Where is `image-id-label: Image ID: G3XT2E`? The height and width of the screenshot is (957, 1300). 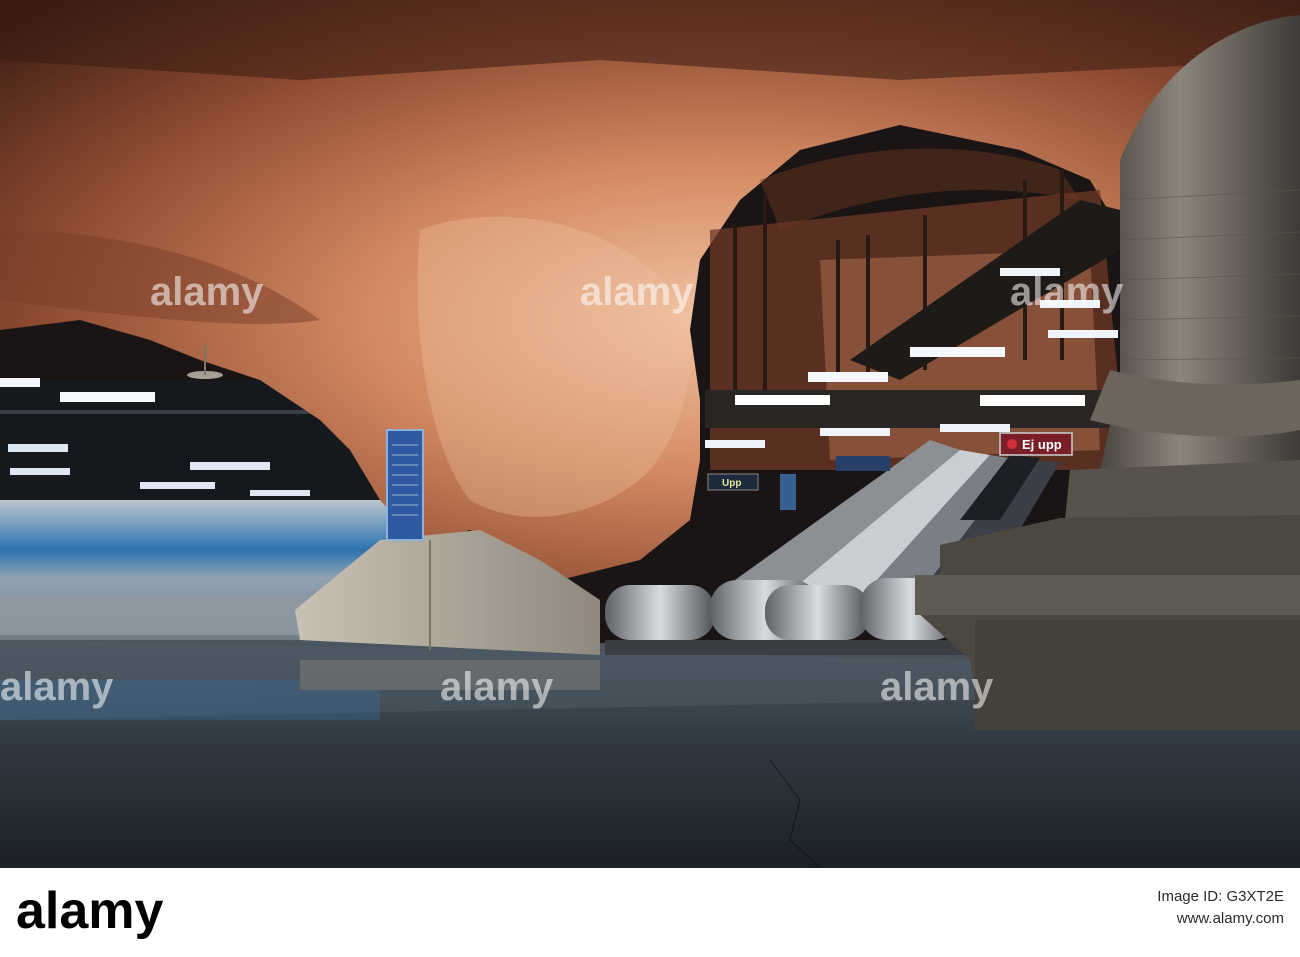
image-id-label: Image ID: G3XT2E is located at coordinates (1220, 896).